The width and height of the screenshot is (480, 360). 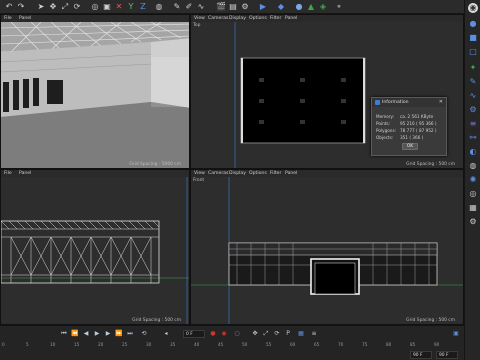 What do you see at coordinates (383, 123) in the screenshot?
I see `info-label-points: Points:` at bounding box center [383, 123].